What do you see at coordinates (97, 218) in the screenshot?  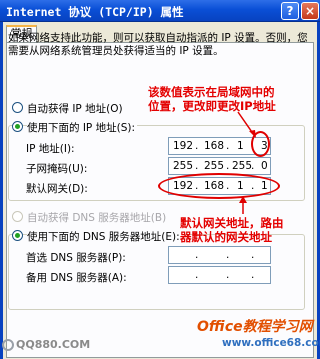 I see `radio-auto-dns-label: 自动获得 DNS 服务器地址(B)` at bounding box center [97, 218].